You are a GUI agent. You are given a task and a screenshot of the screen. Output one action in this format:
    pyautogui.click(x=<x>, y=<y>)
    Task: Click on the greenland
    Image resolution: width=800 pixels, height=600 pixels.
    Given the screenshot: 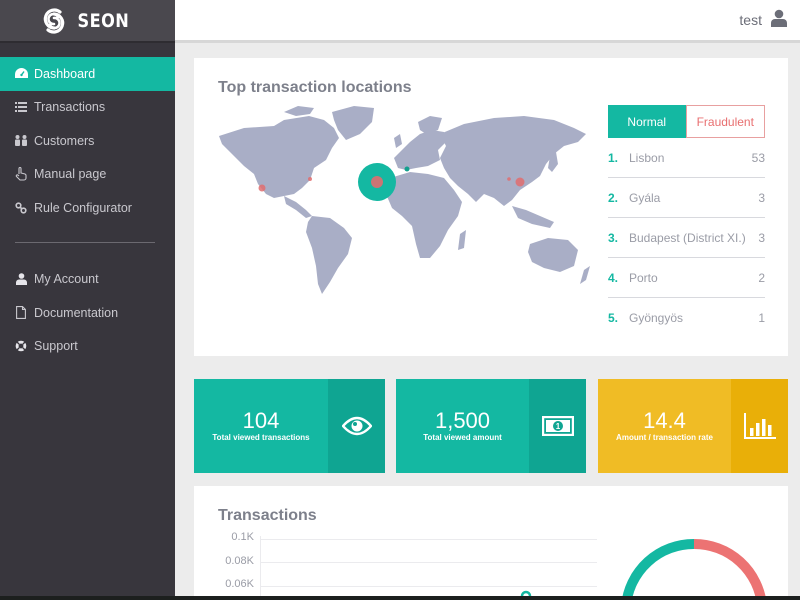 What is the action you would take?
    pyautogui.click(x=353, y=123)
    